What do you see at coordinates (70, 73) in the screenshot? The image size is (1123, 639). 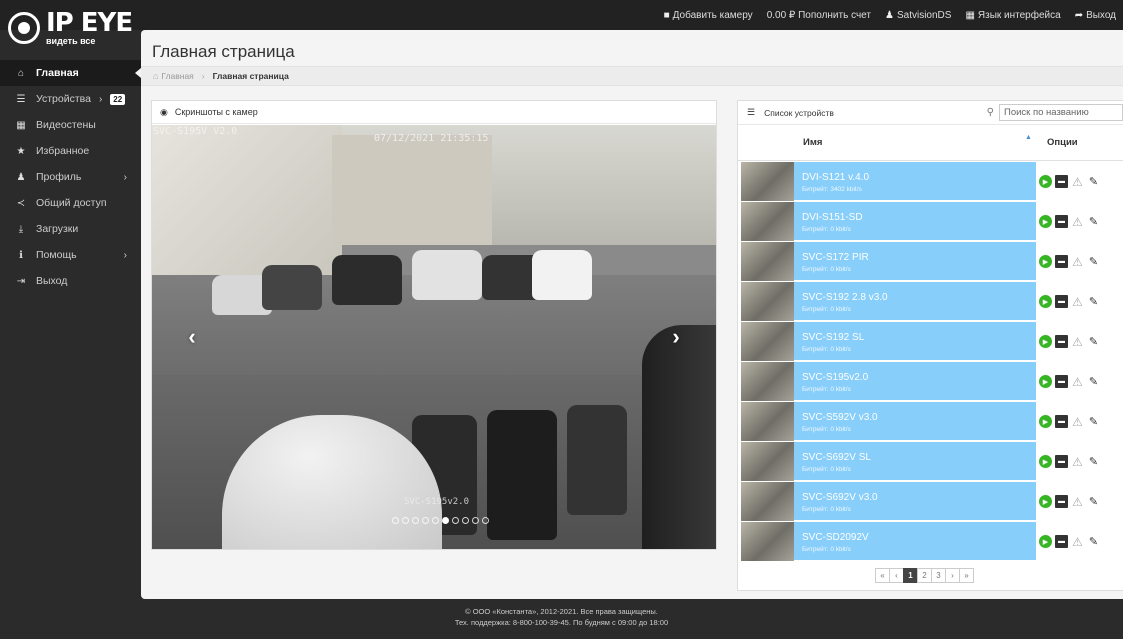 I see `sidebar-item-0: ⌂ Главная` at bounding box center [70, 73].